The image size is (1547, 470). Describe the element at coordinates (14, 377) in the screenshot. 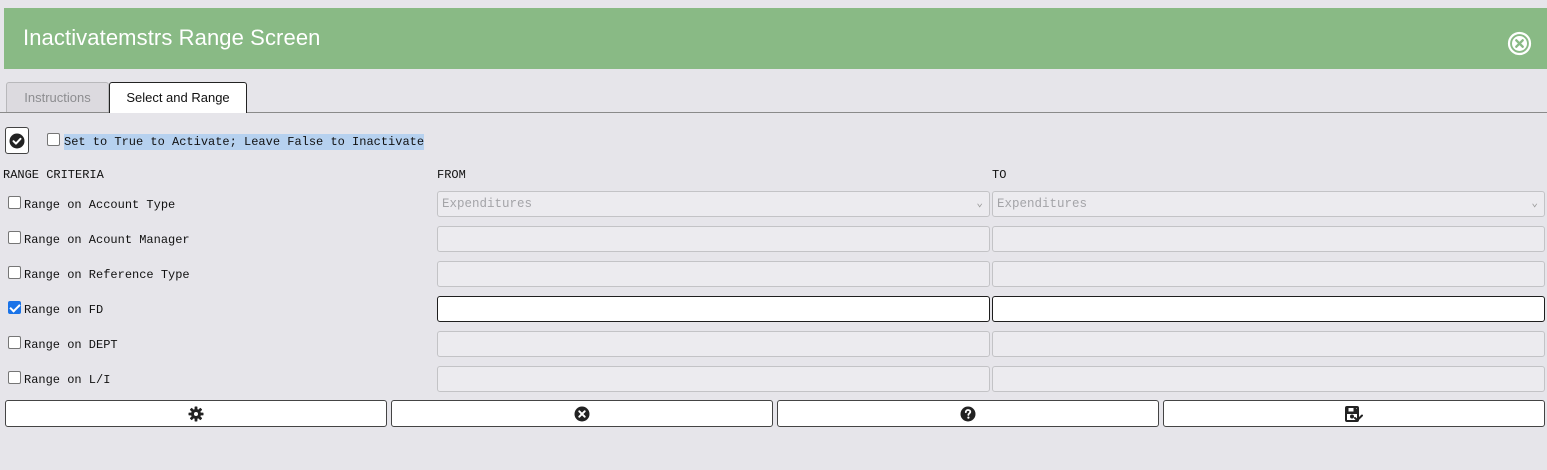

I see `li-checkbox` at that location.